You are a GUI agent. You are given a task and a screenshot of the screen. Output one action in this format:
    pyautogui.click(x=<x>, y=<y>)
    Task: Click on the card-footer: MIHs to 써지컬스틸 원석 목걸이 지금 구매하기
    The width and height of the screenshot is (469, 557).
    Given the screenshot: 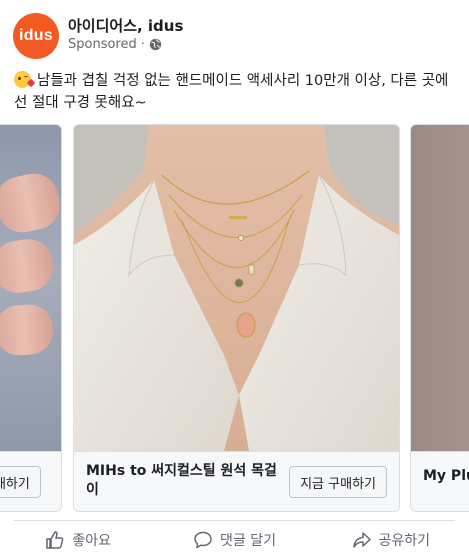 What is the action you would take?
    pyautogui.click(x=236, y=481)
    